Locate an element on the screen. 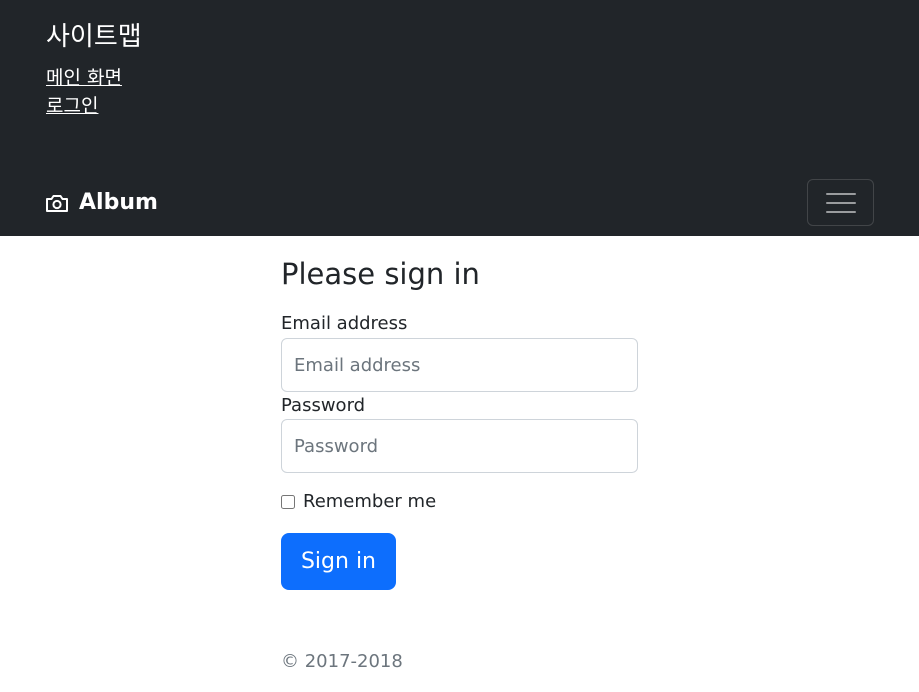  navbar-toggle-button is located at coordinates (840, 202).